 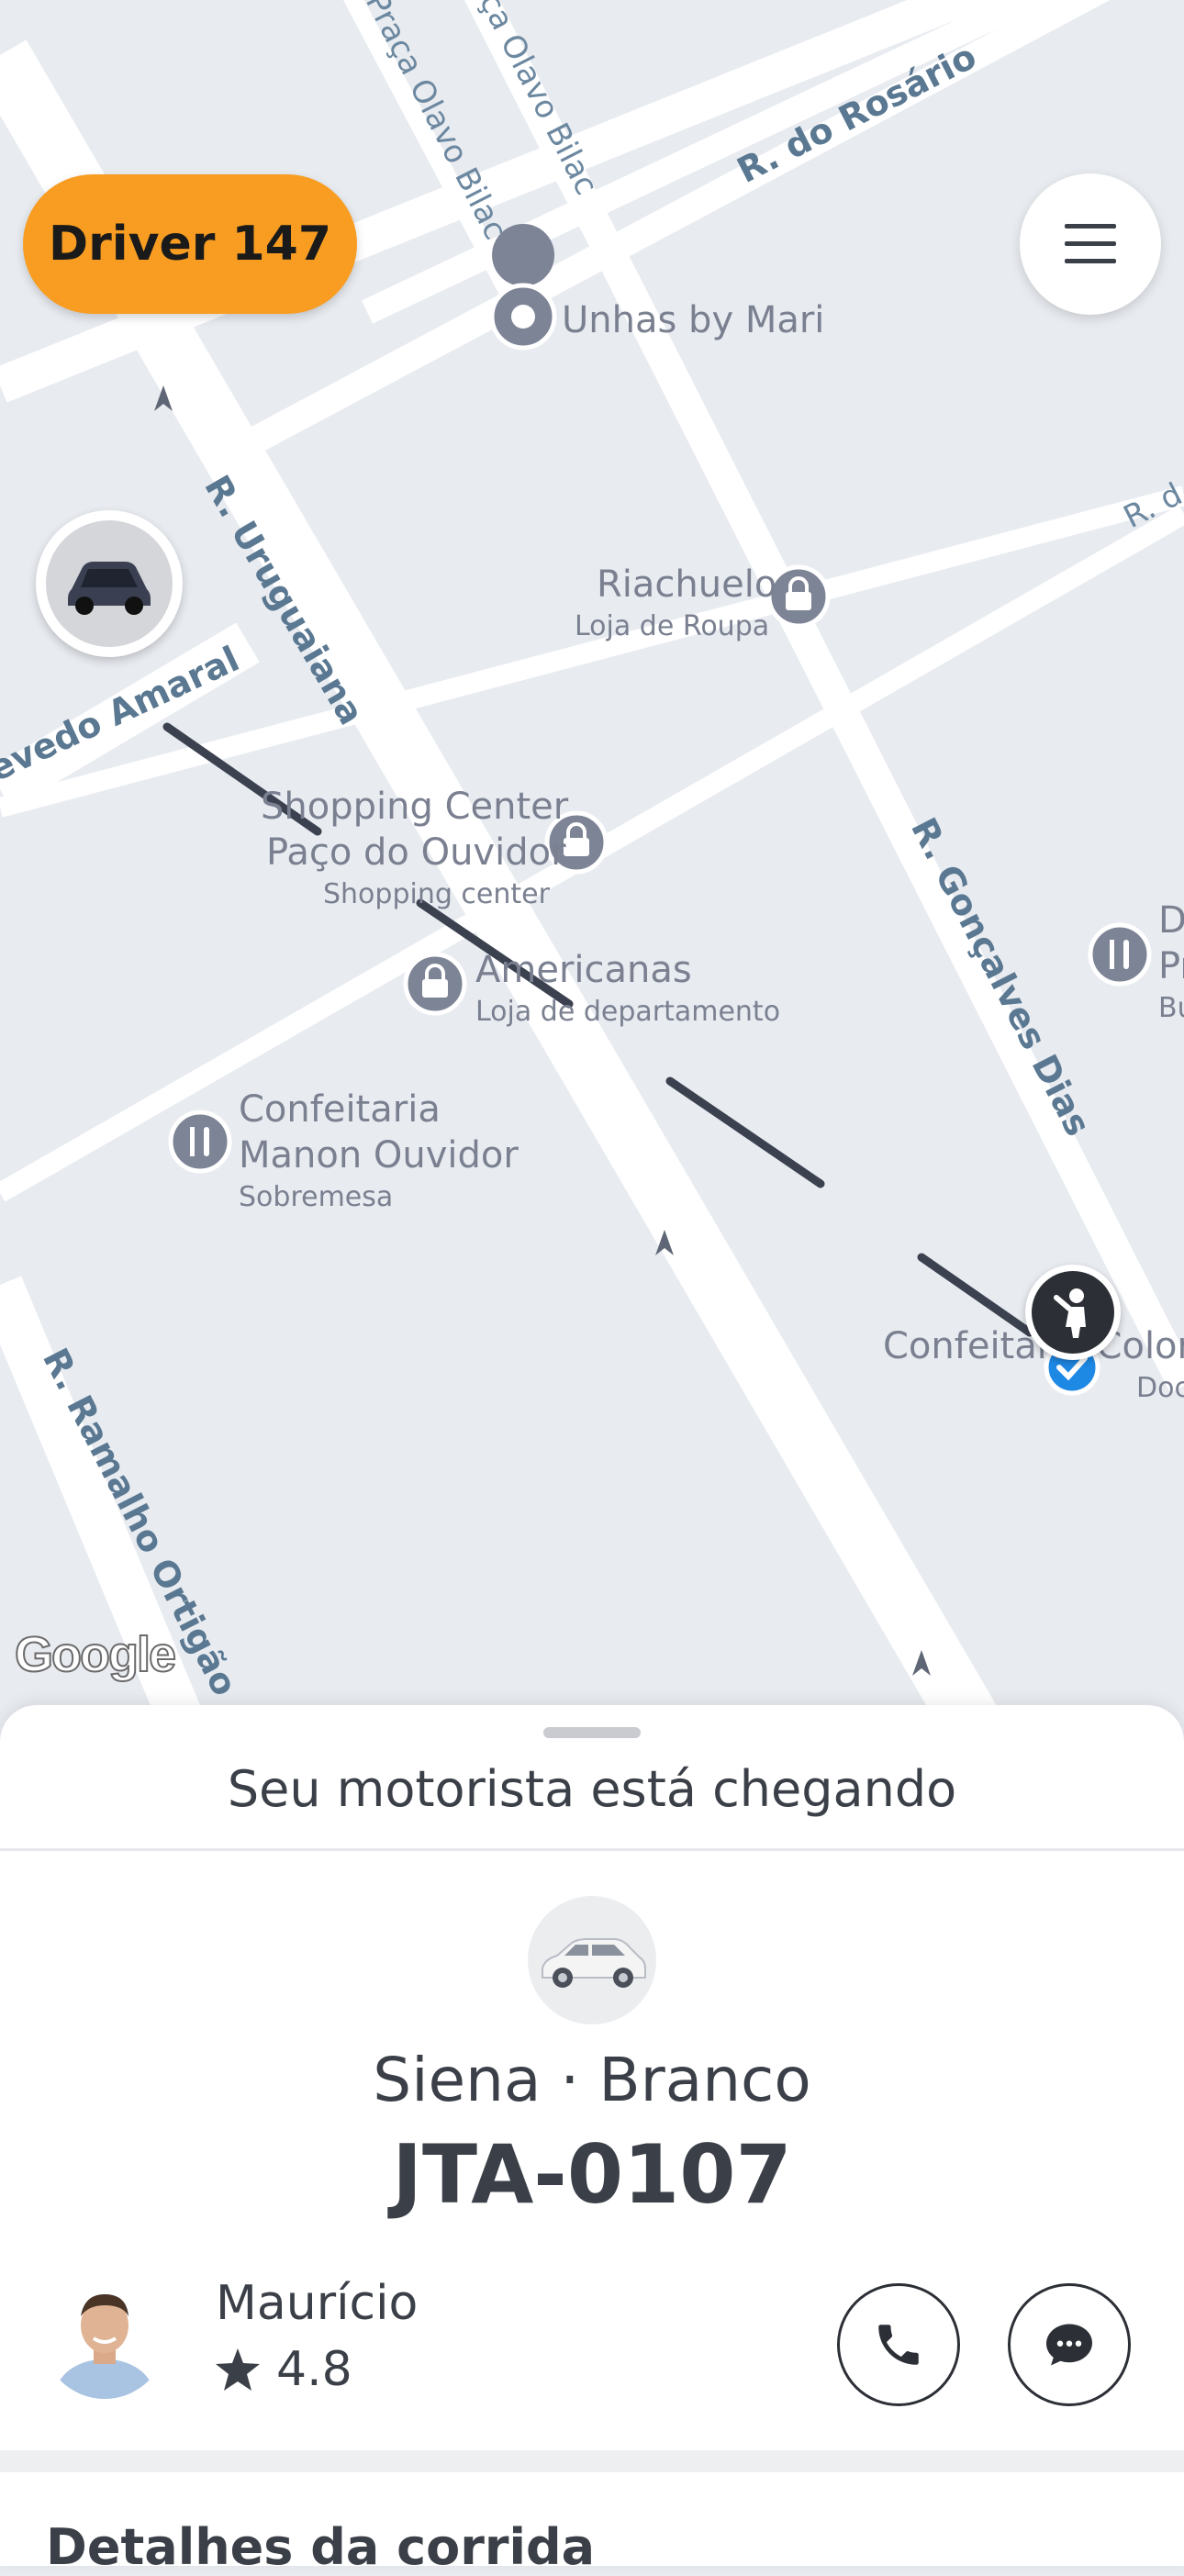 What do you see at coordinates (1160, 1388) in the screenshot?
I see `poi-sublabel: Doc` at bounding box center [1160, 1388].